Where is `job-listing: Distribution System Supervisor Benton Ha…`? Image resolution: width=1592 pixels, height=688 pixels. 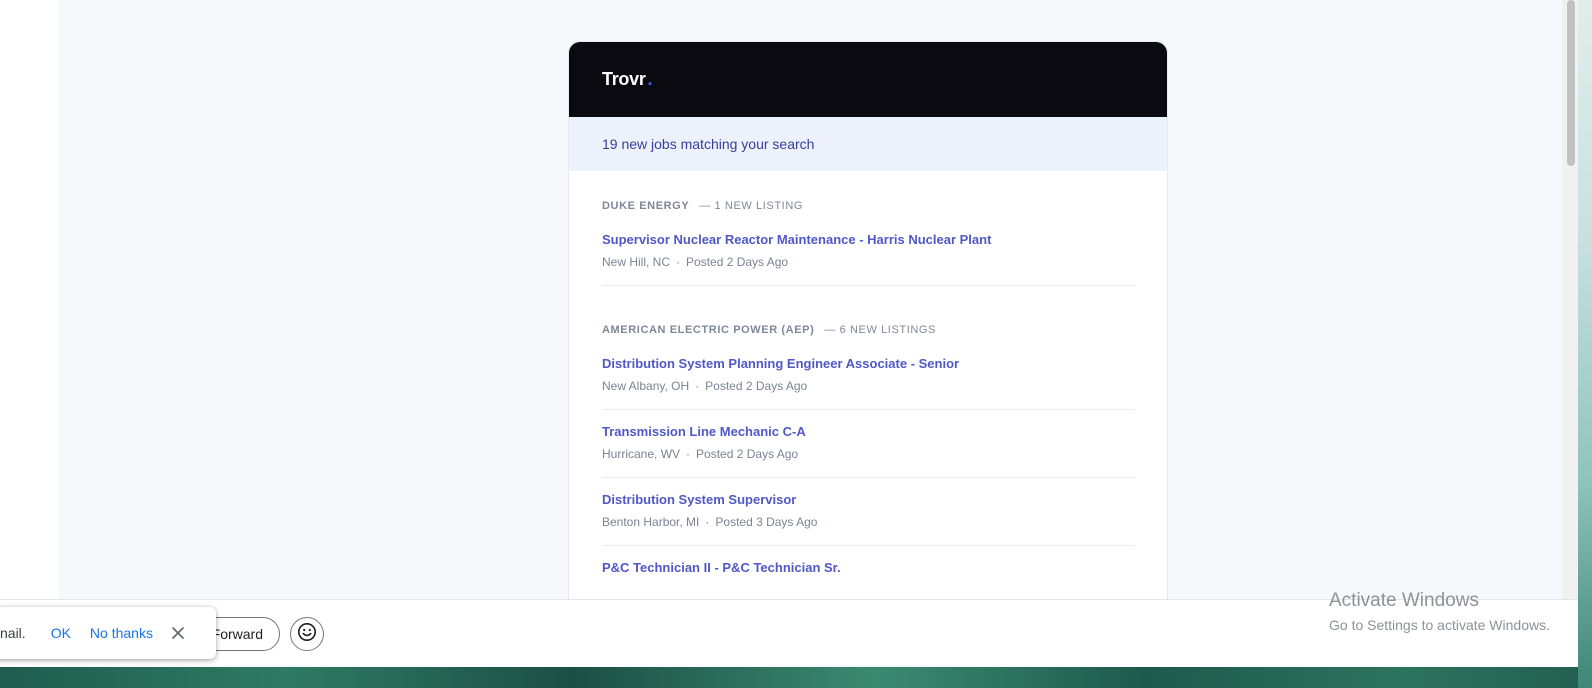 job-listing: Distribution System Supervisor Benton Ha… is located at coordinates (868, 519).